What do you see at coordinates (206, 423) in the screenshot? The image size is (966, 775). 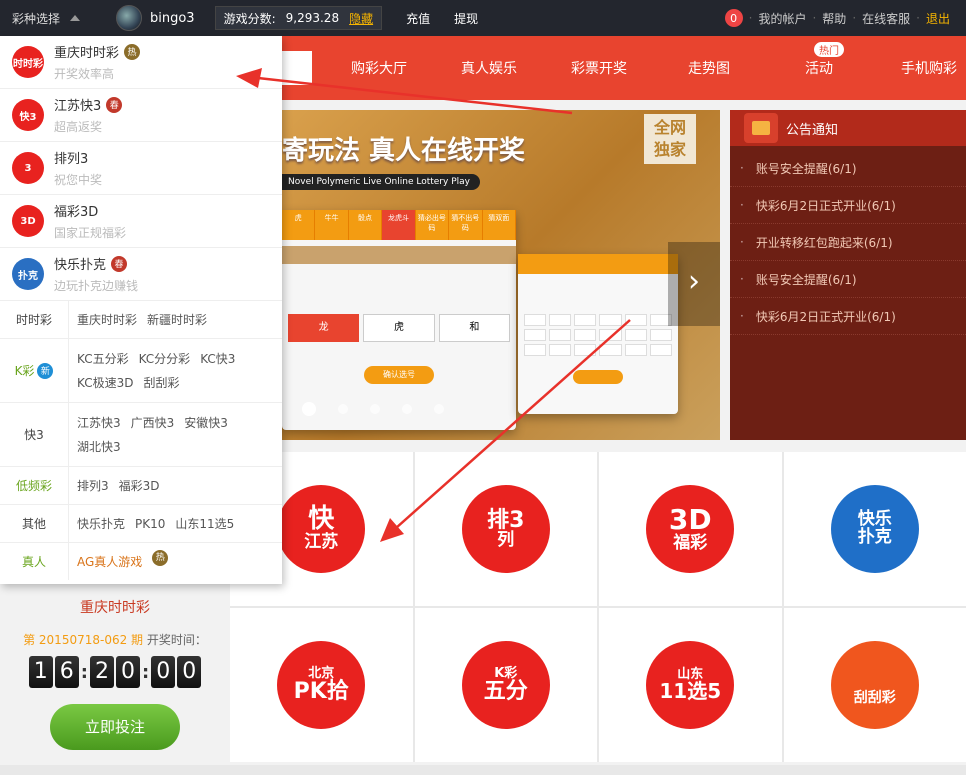 I see `group-link: 安徽快3` at bounding box center [206, 423].